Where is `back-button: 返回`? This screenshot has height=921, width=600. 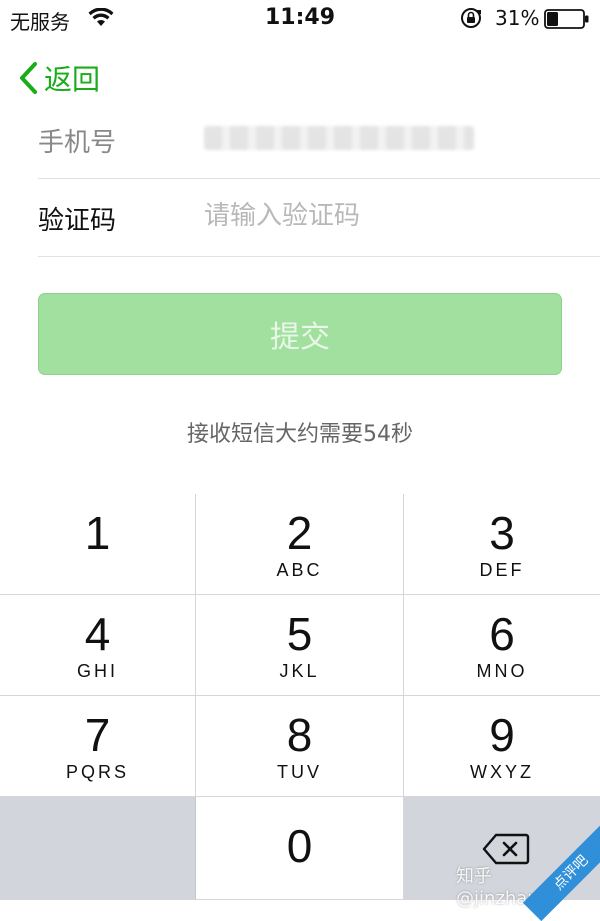
back-button: 返回 is located at coordinates (58, 78).